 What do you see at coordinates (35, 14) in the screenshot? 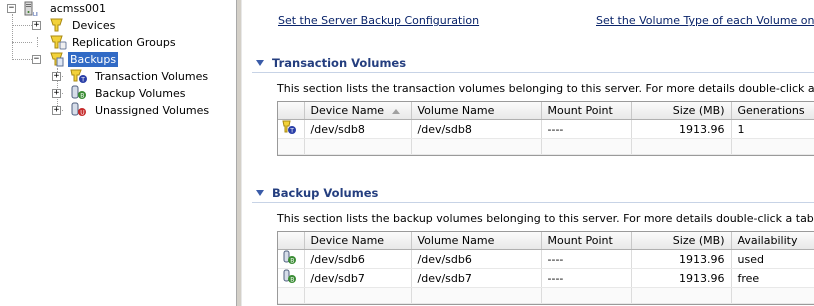
I see `svg-text: LIN` at bounding box center [35, 14].